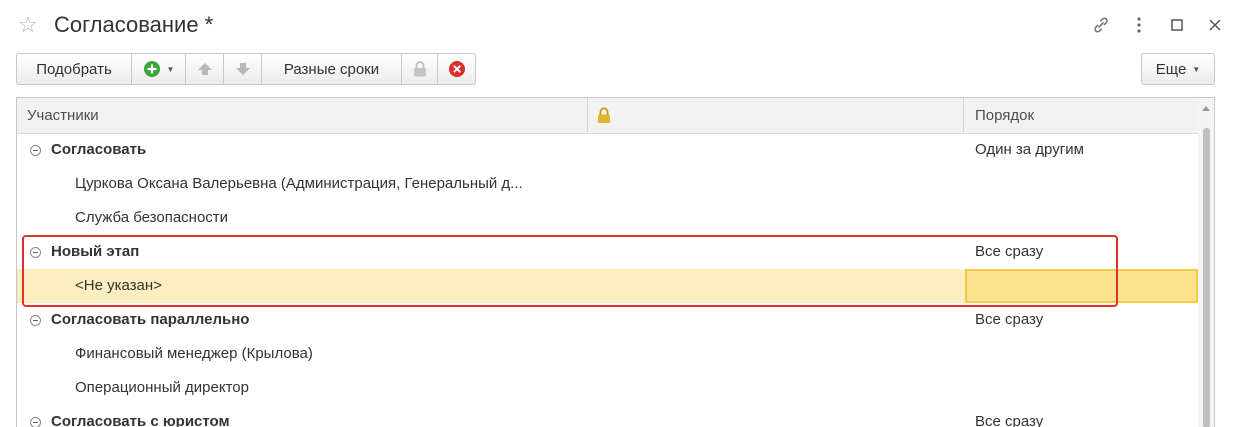 The height and width of the screenshot is (427, 1240). Describe the element at coordinates (194, 353) in the screenshot. I see `row-name: Финансовый менеджер (Крылова)` at that location.